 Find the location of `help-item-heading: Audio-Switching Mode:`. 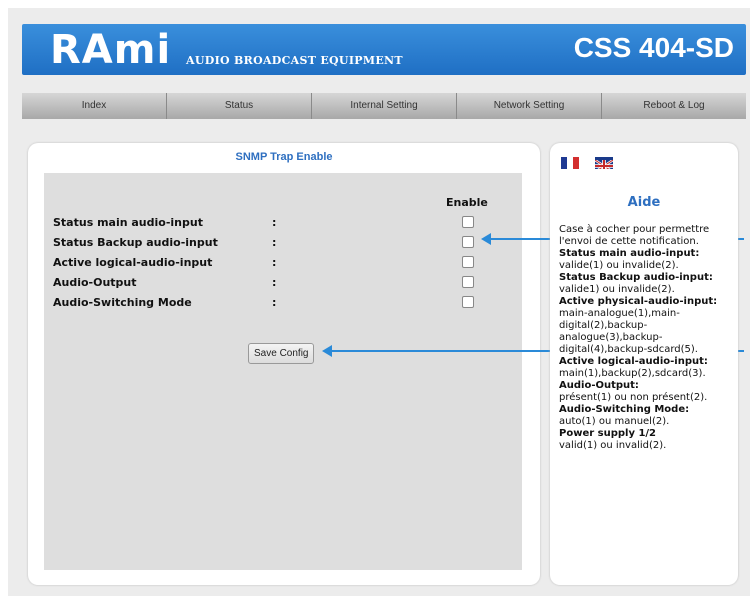

help-item-heading: Audio-Switching Mode: is located at coordinates (624, 409).